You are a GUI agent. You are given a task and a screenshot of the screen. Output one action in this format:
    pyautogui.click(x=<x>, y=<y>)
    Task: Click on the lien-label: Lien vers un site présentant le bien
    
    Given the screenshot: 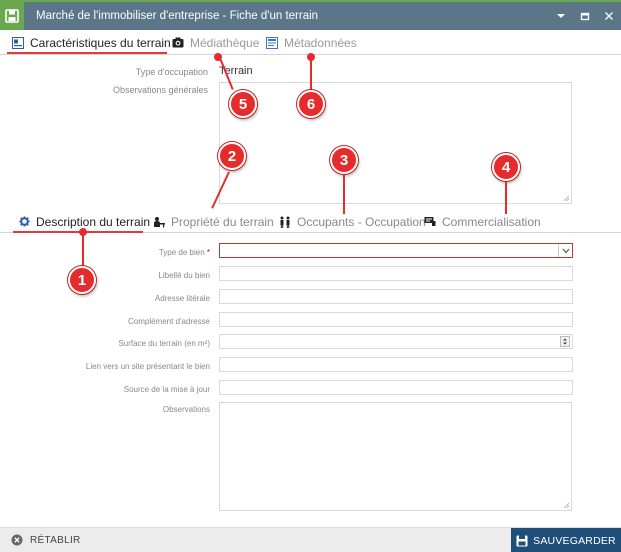 What is the action you would take?
    pyautogui.click(x=147, y=366)
    